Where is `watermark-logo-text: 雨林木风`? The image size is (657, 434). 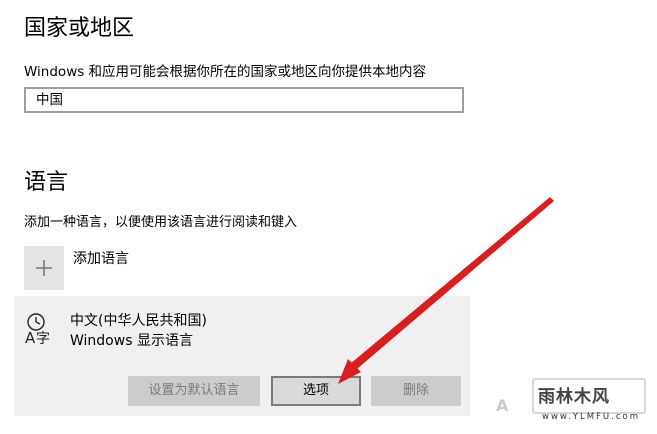 watermark-logo-text: 雨林木风 is located at coordinates (574, 397).